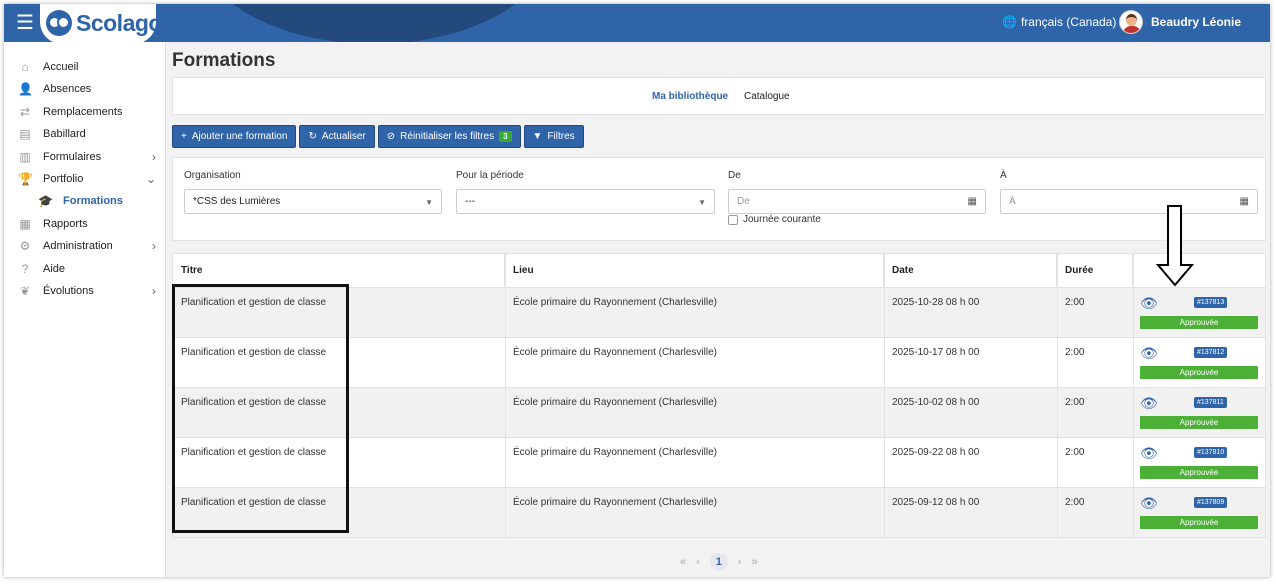 The width and height of the screenshot is (1276, 585). Describe the element at coordinates (313, 201) in the screenshot. I see `organisation-select: *CSS des Lumières ▼` at that location.